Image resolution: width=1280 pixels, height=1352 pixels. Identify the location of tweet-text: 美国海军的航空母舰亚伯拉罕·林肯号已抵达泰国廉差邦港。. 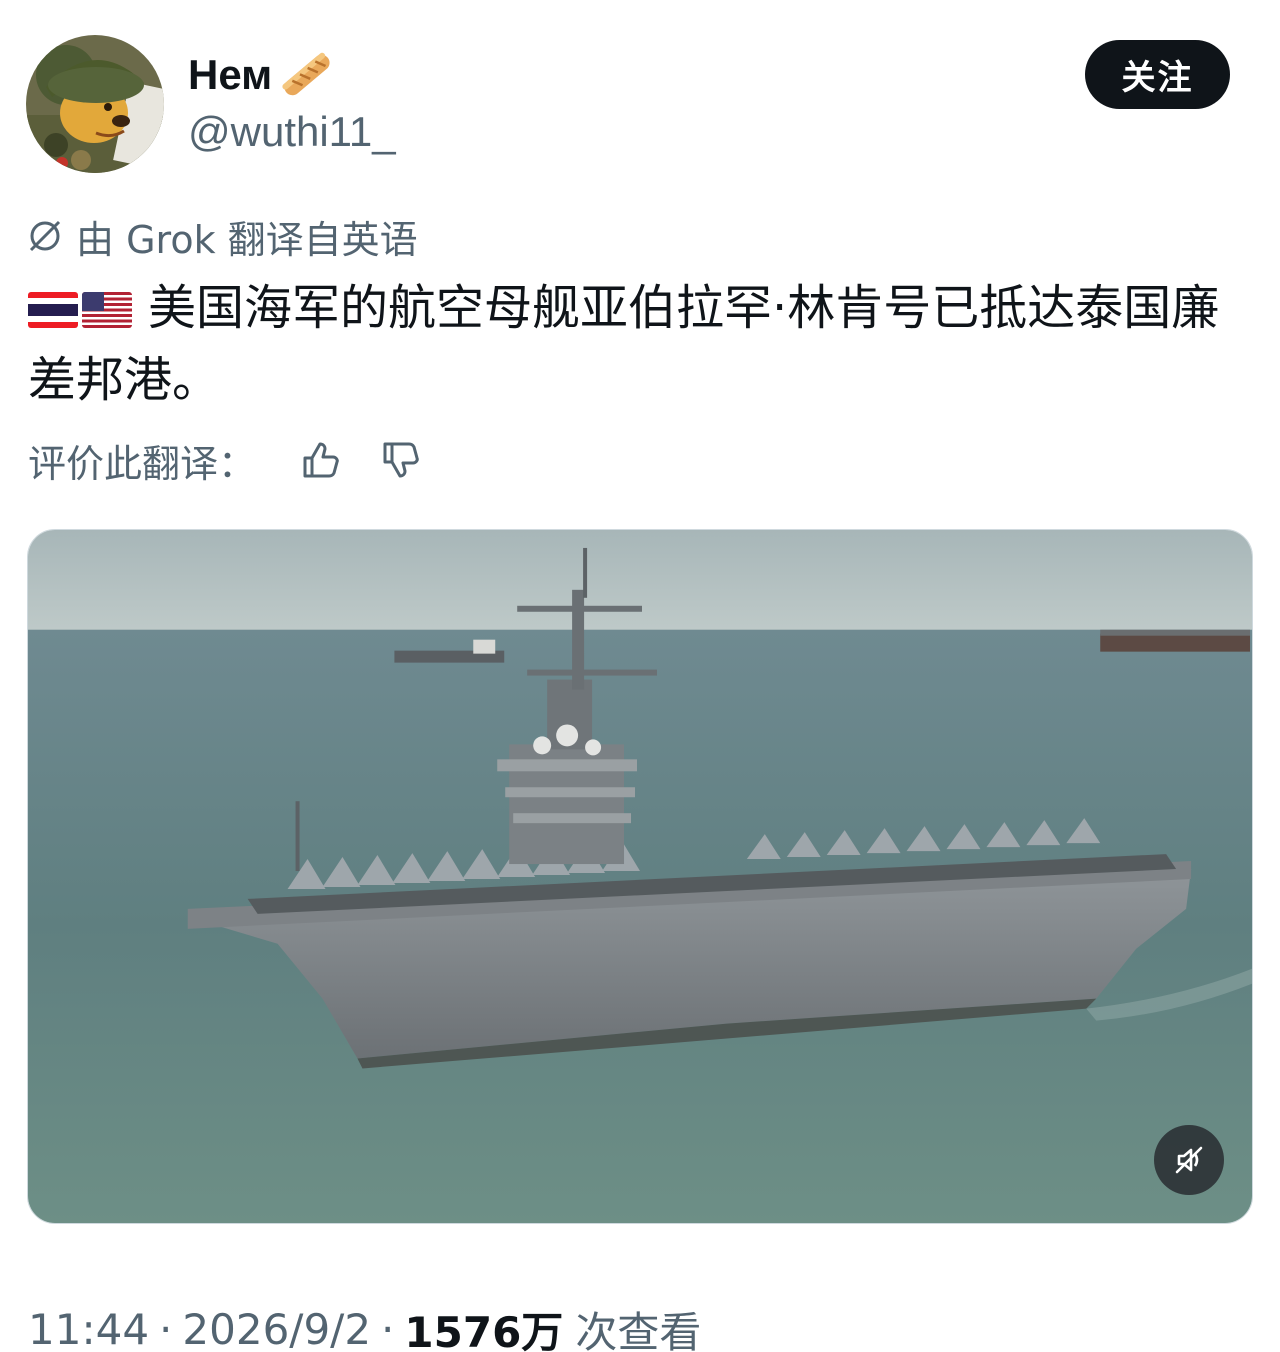
(633, 344).